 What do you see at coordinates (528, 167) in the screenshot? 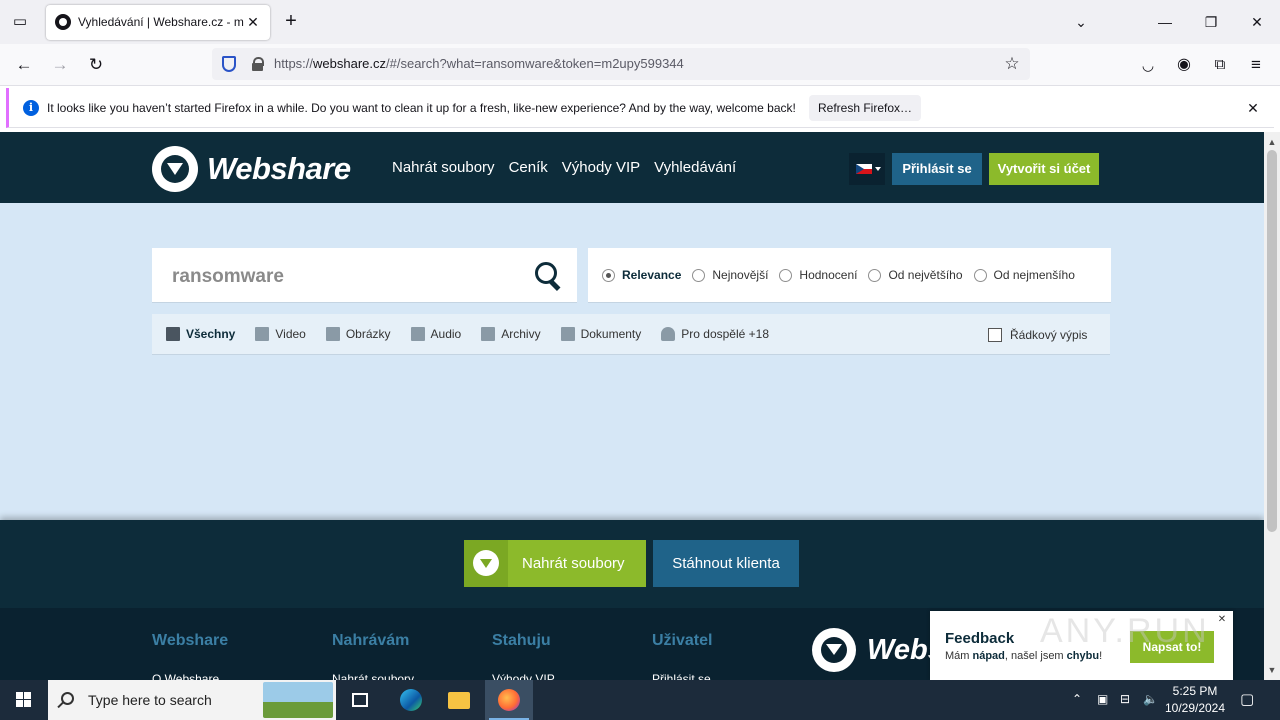
I see `nav-pricing: Ceník` at bounding box center [528, 167].